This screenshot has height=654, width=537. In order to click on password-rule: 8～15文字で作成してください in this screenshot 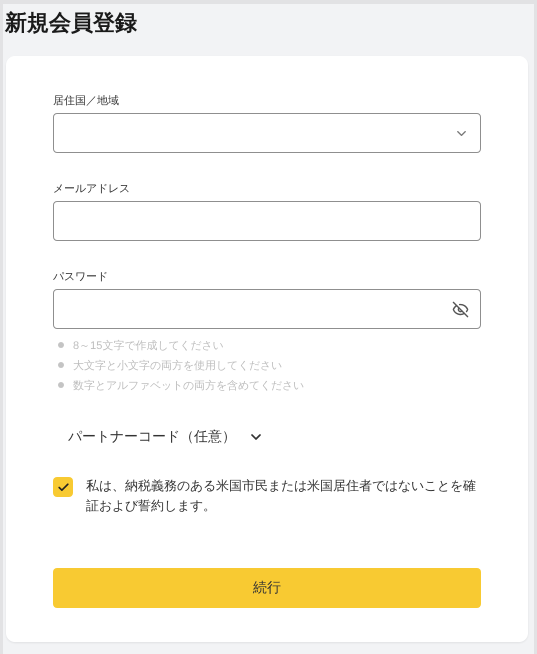, I will do `click(148, 345)`.